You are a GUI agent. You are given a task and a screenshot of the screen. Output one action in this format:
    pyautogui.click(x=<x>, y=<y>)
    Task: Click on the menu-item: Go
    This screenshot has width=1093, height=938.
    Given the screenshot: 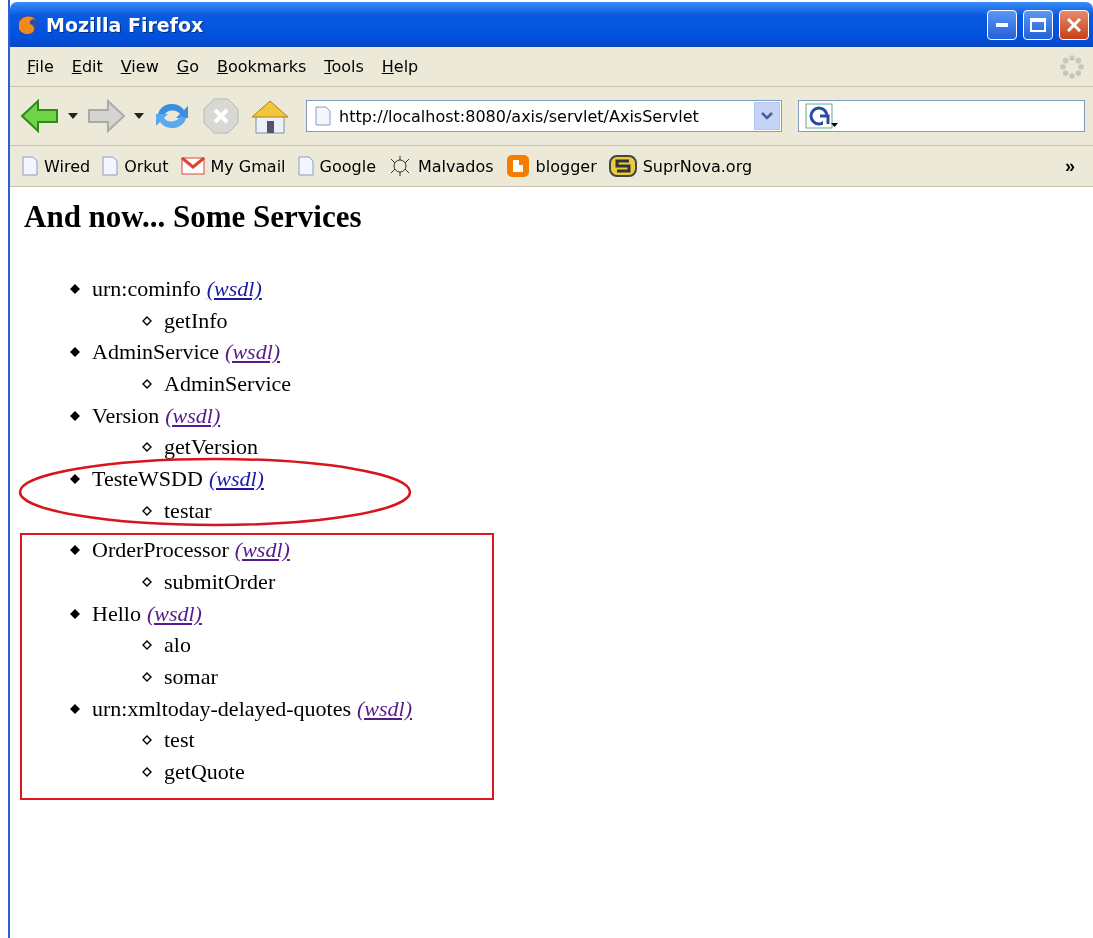 What is the action you would take?
    pyautogui.click(x=187, y=66)
    